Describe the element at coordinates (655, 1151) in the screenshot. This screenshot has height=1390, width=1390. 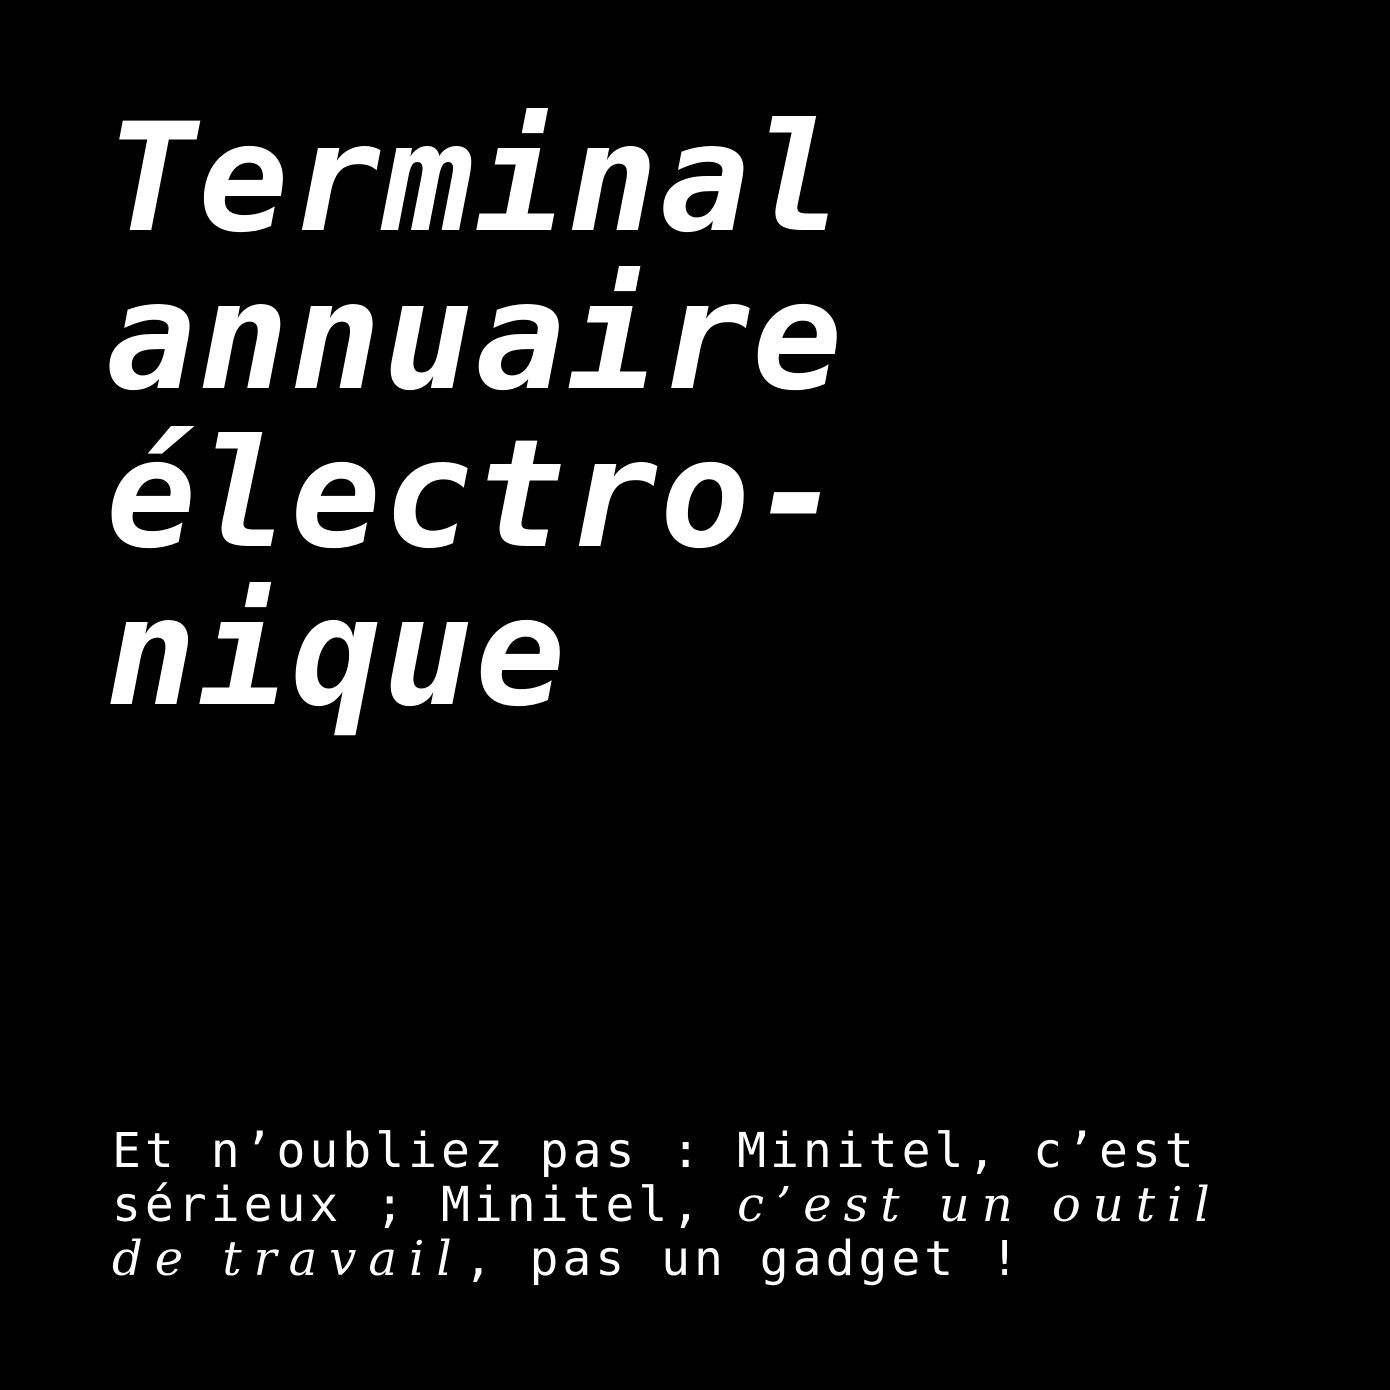
I see `body-line-1: Et n’oubliez pas : Minitel, c’est` at that location.